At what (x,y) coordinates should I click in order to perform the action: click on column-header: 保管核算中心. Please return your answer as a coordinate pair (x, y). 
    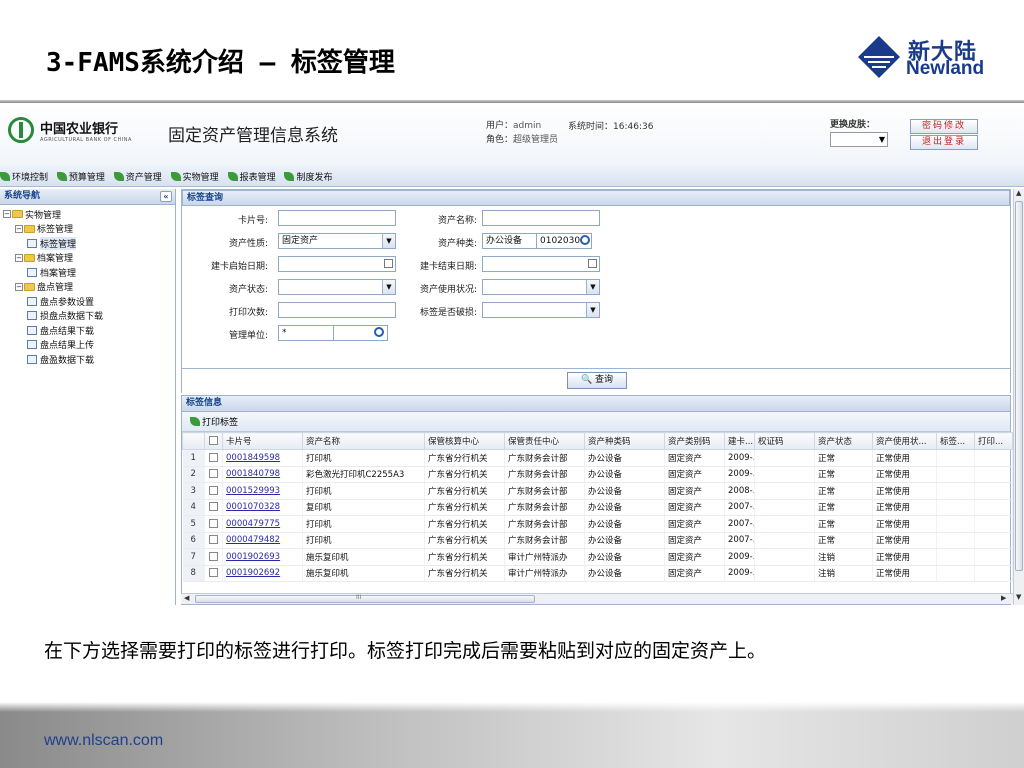
    Looking at the image, I should click on (464, 441).